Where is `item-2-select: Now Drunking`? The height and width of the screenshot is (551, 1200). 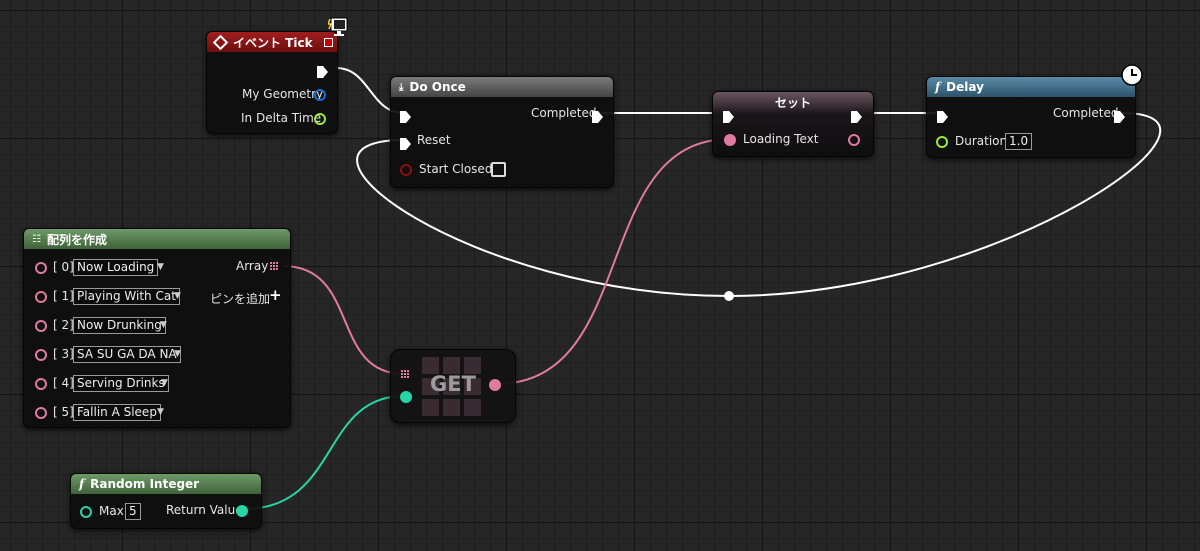 item-2-select: Now Drunking is located at coordinates (119, 325).